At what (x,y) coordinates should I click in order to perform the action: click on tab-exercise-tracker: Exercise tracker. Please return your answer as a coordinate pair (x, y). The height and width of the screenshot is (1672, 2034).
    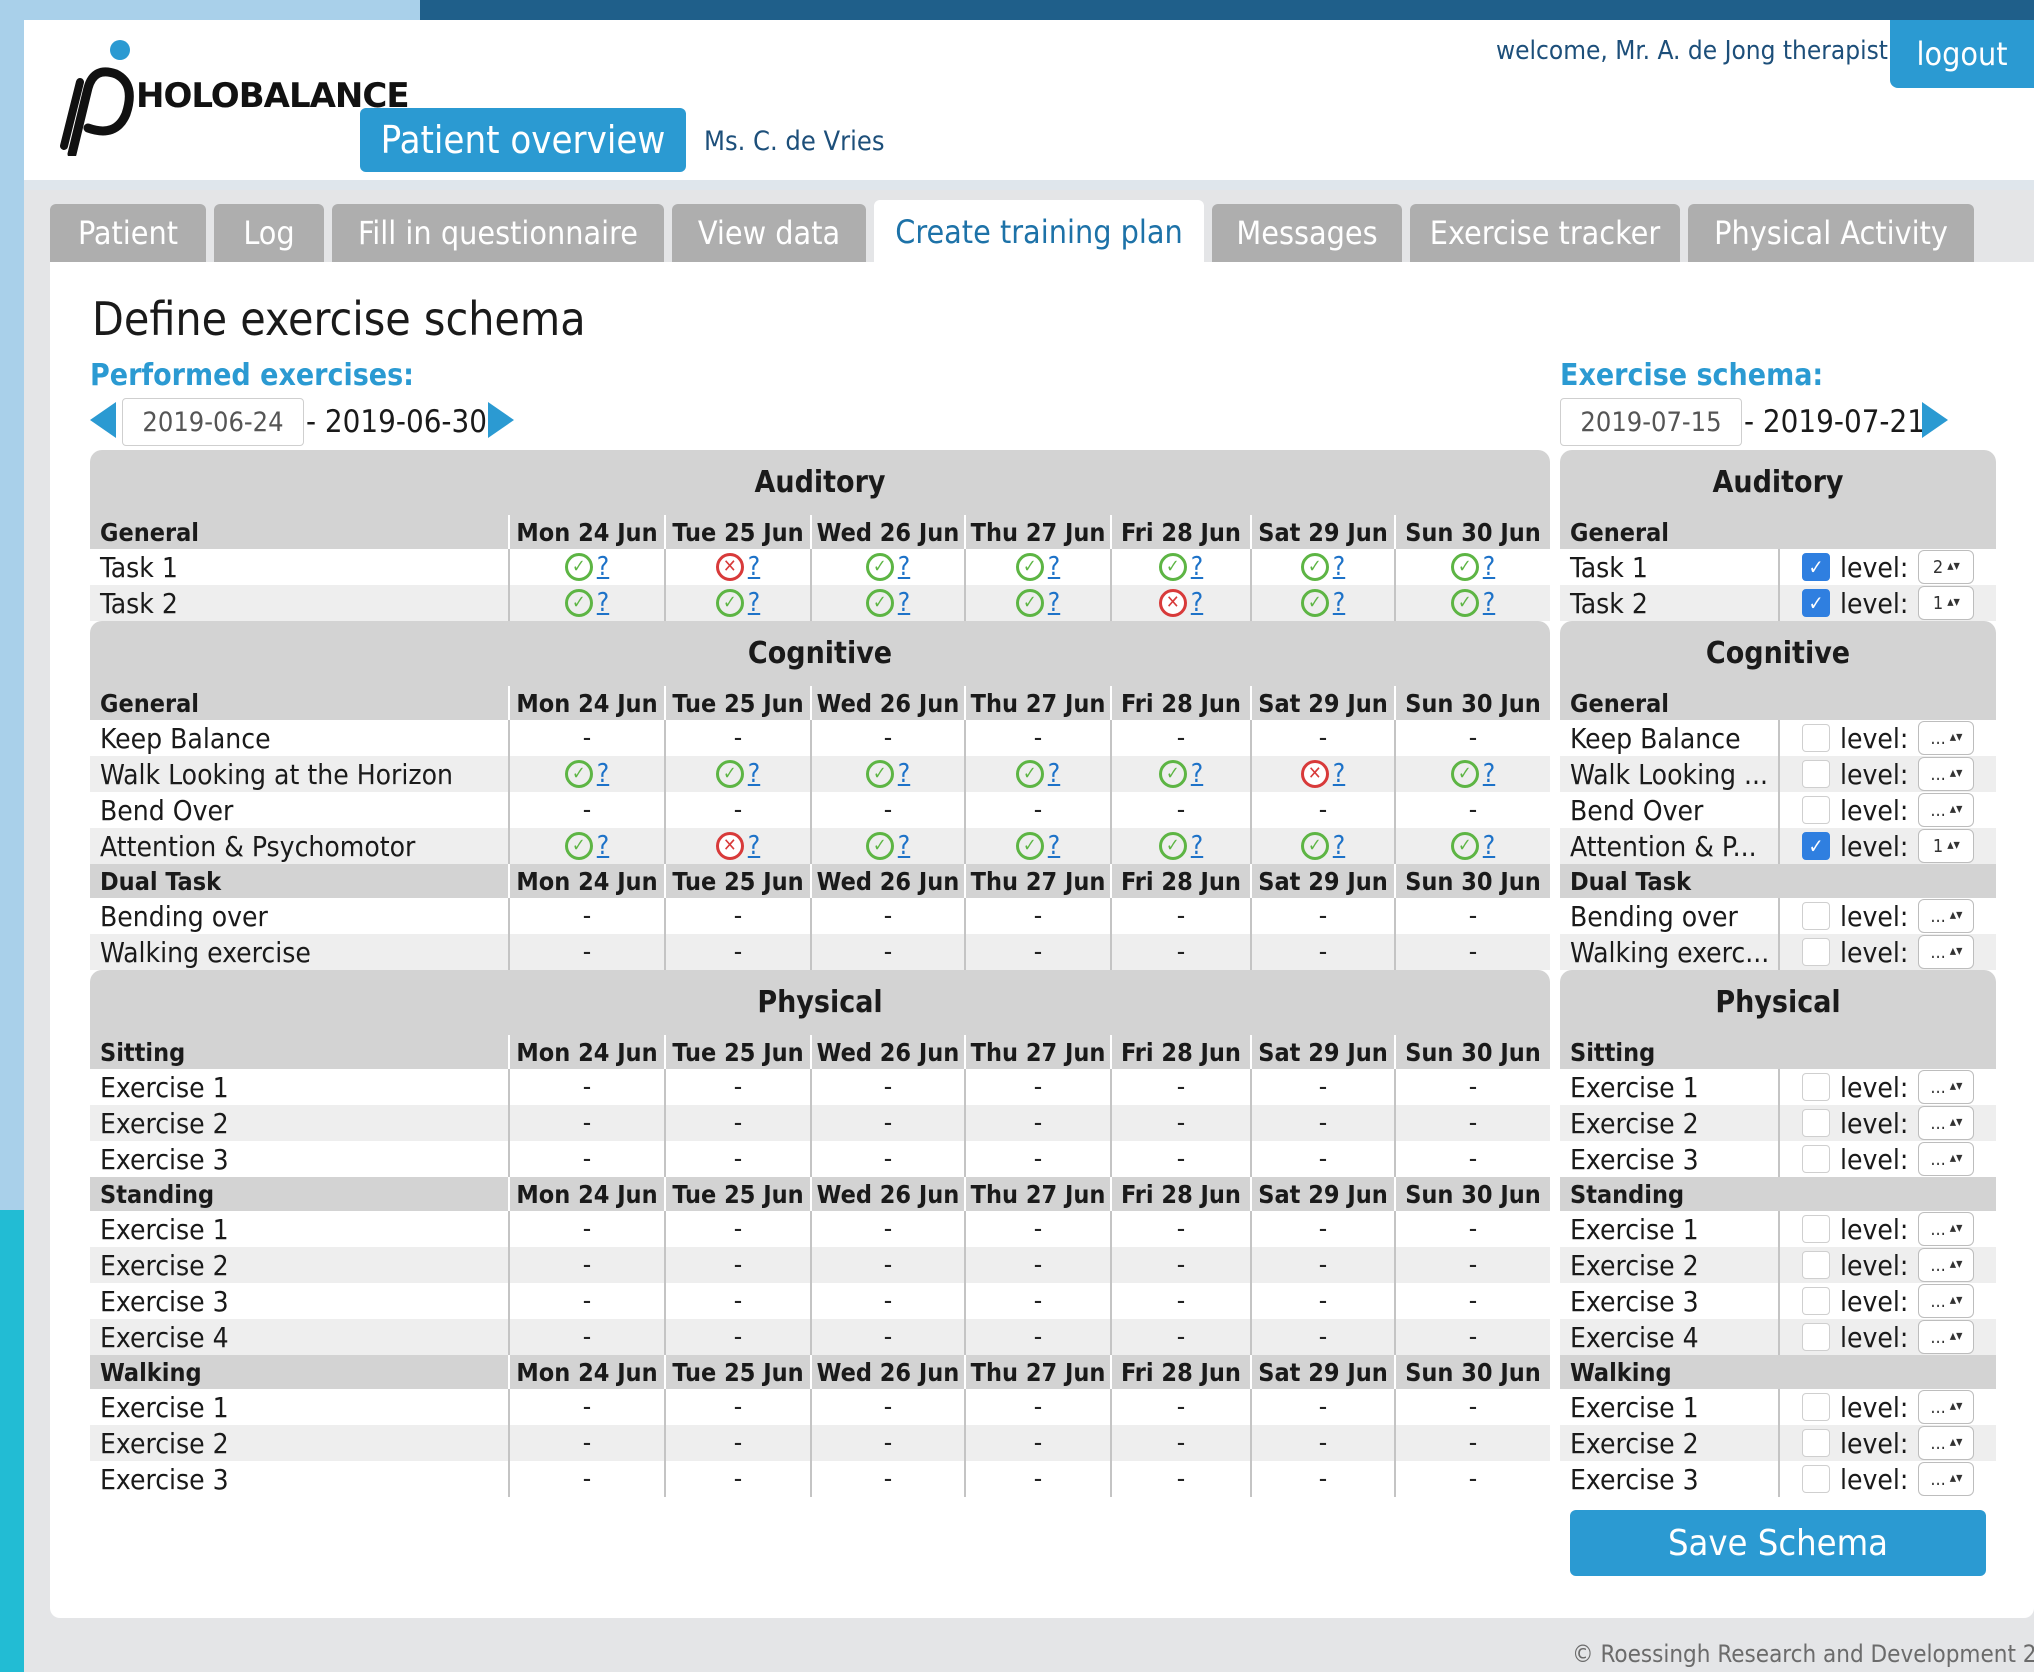
    Looking at the image, I should click on (1545, 233).